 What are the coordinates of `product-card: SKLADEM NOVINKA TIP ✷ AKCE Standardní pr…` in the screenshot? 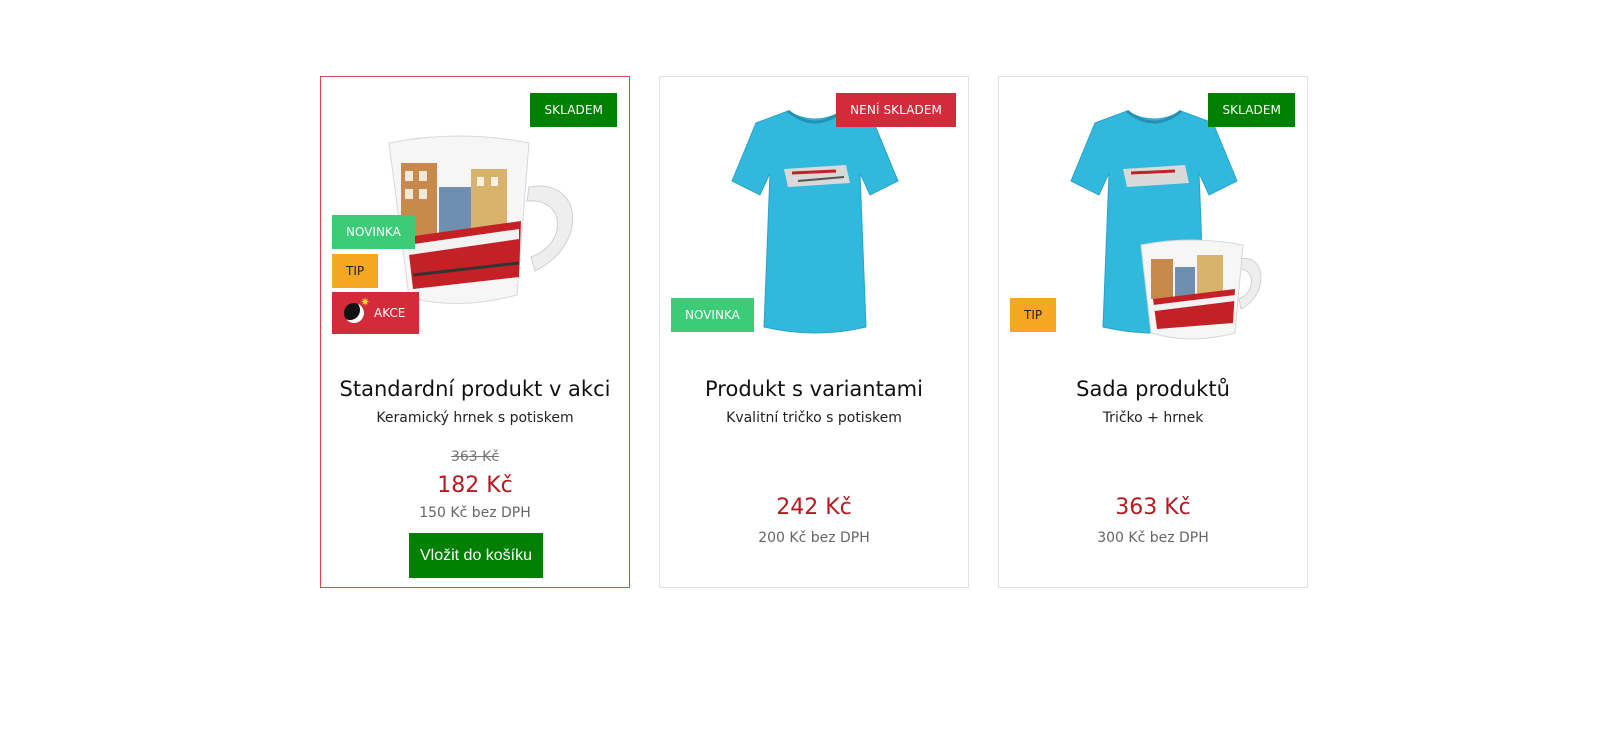 It's located at (475, 332).